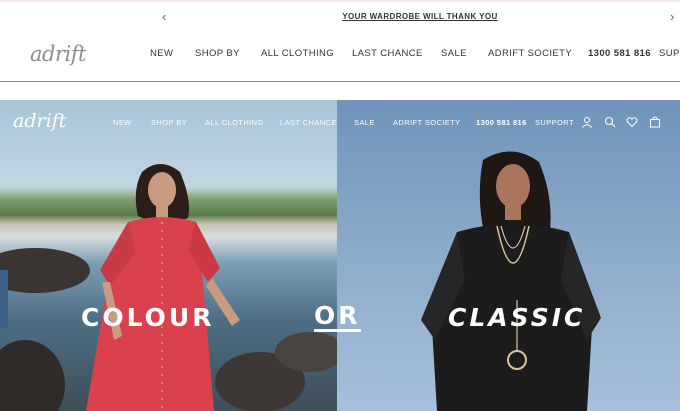 The image size is (680, 411). Describe the element at coordinates (122, 122) in the screenshot. I see `hero-nav-new: NEW` at that location.